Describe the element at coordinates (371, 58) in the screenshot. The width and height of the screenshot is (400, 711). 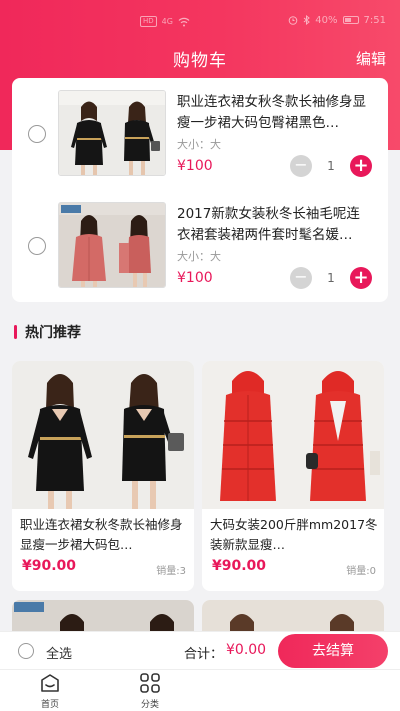
I see `edit-button: 编辑` at that location.